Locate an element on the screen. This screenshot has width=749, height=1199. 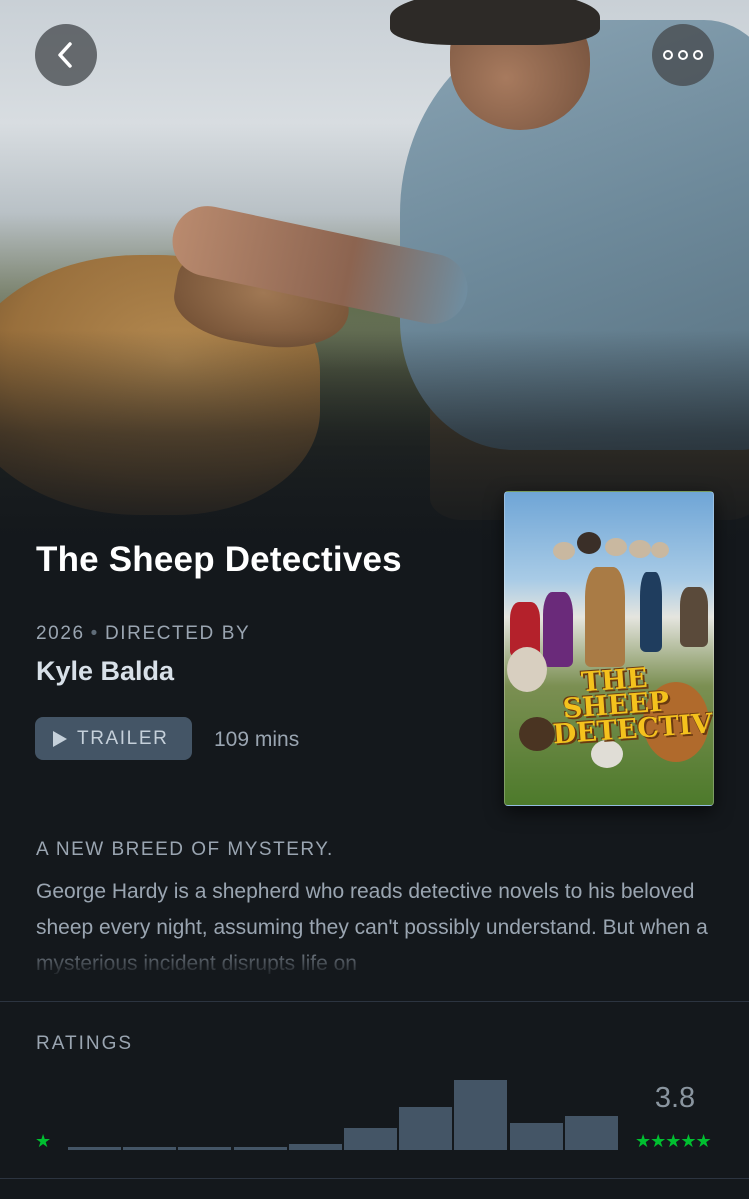
trailer-button: TRAILER is located at coordinates (113, 738).